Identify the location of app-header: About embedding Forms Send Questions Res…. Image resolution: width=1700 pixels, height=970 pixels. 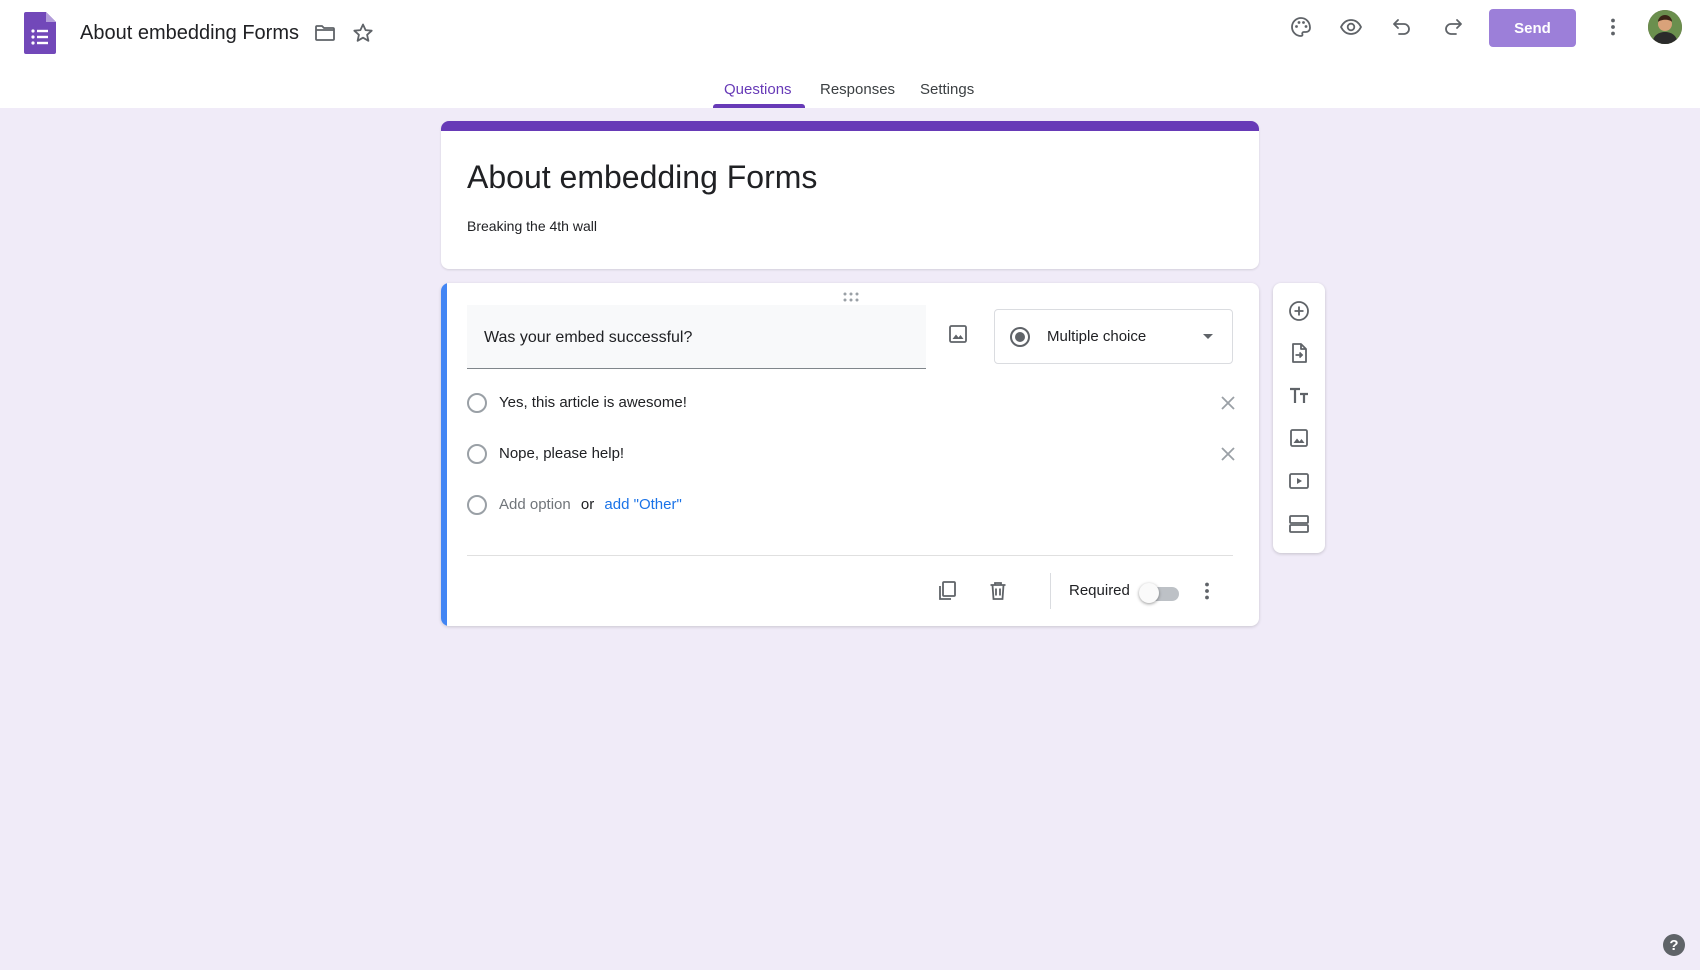
(850, 54).